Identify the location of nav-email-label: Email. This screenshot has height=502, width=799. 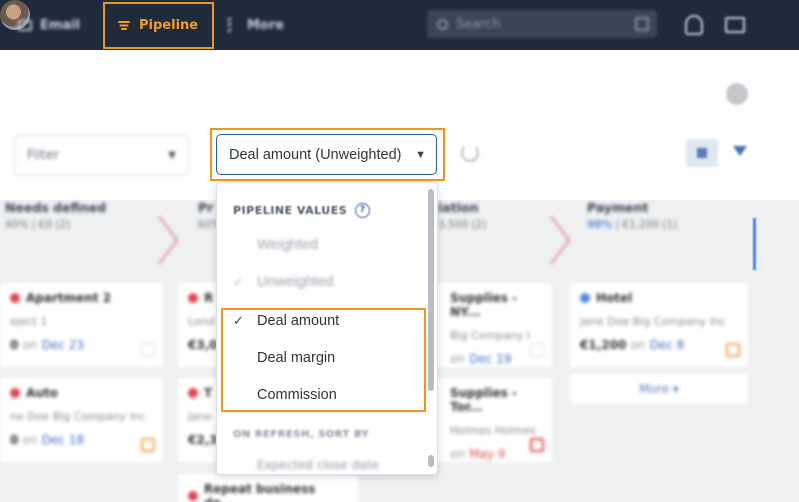
(60, 25).